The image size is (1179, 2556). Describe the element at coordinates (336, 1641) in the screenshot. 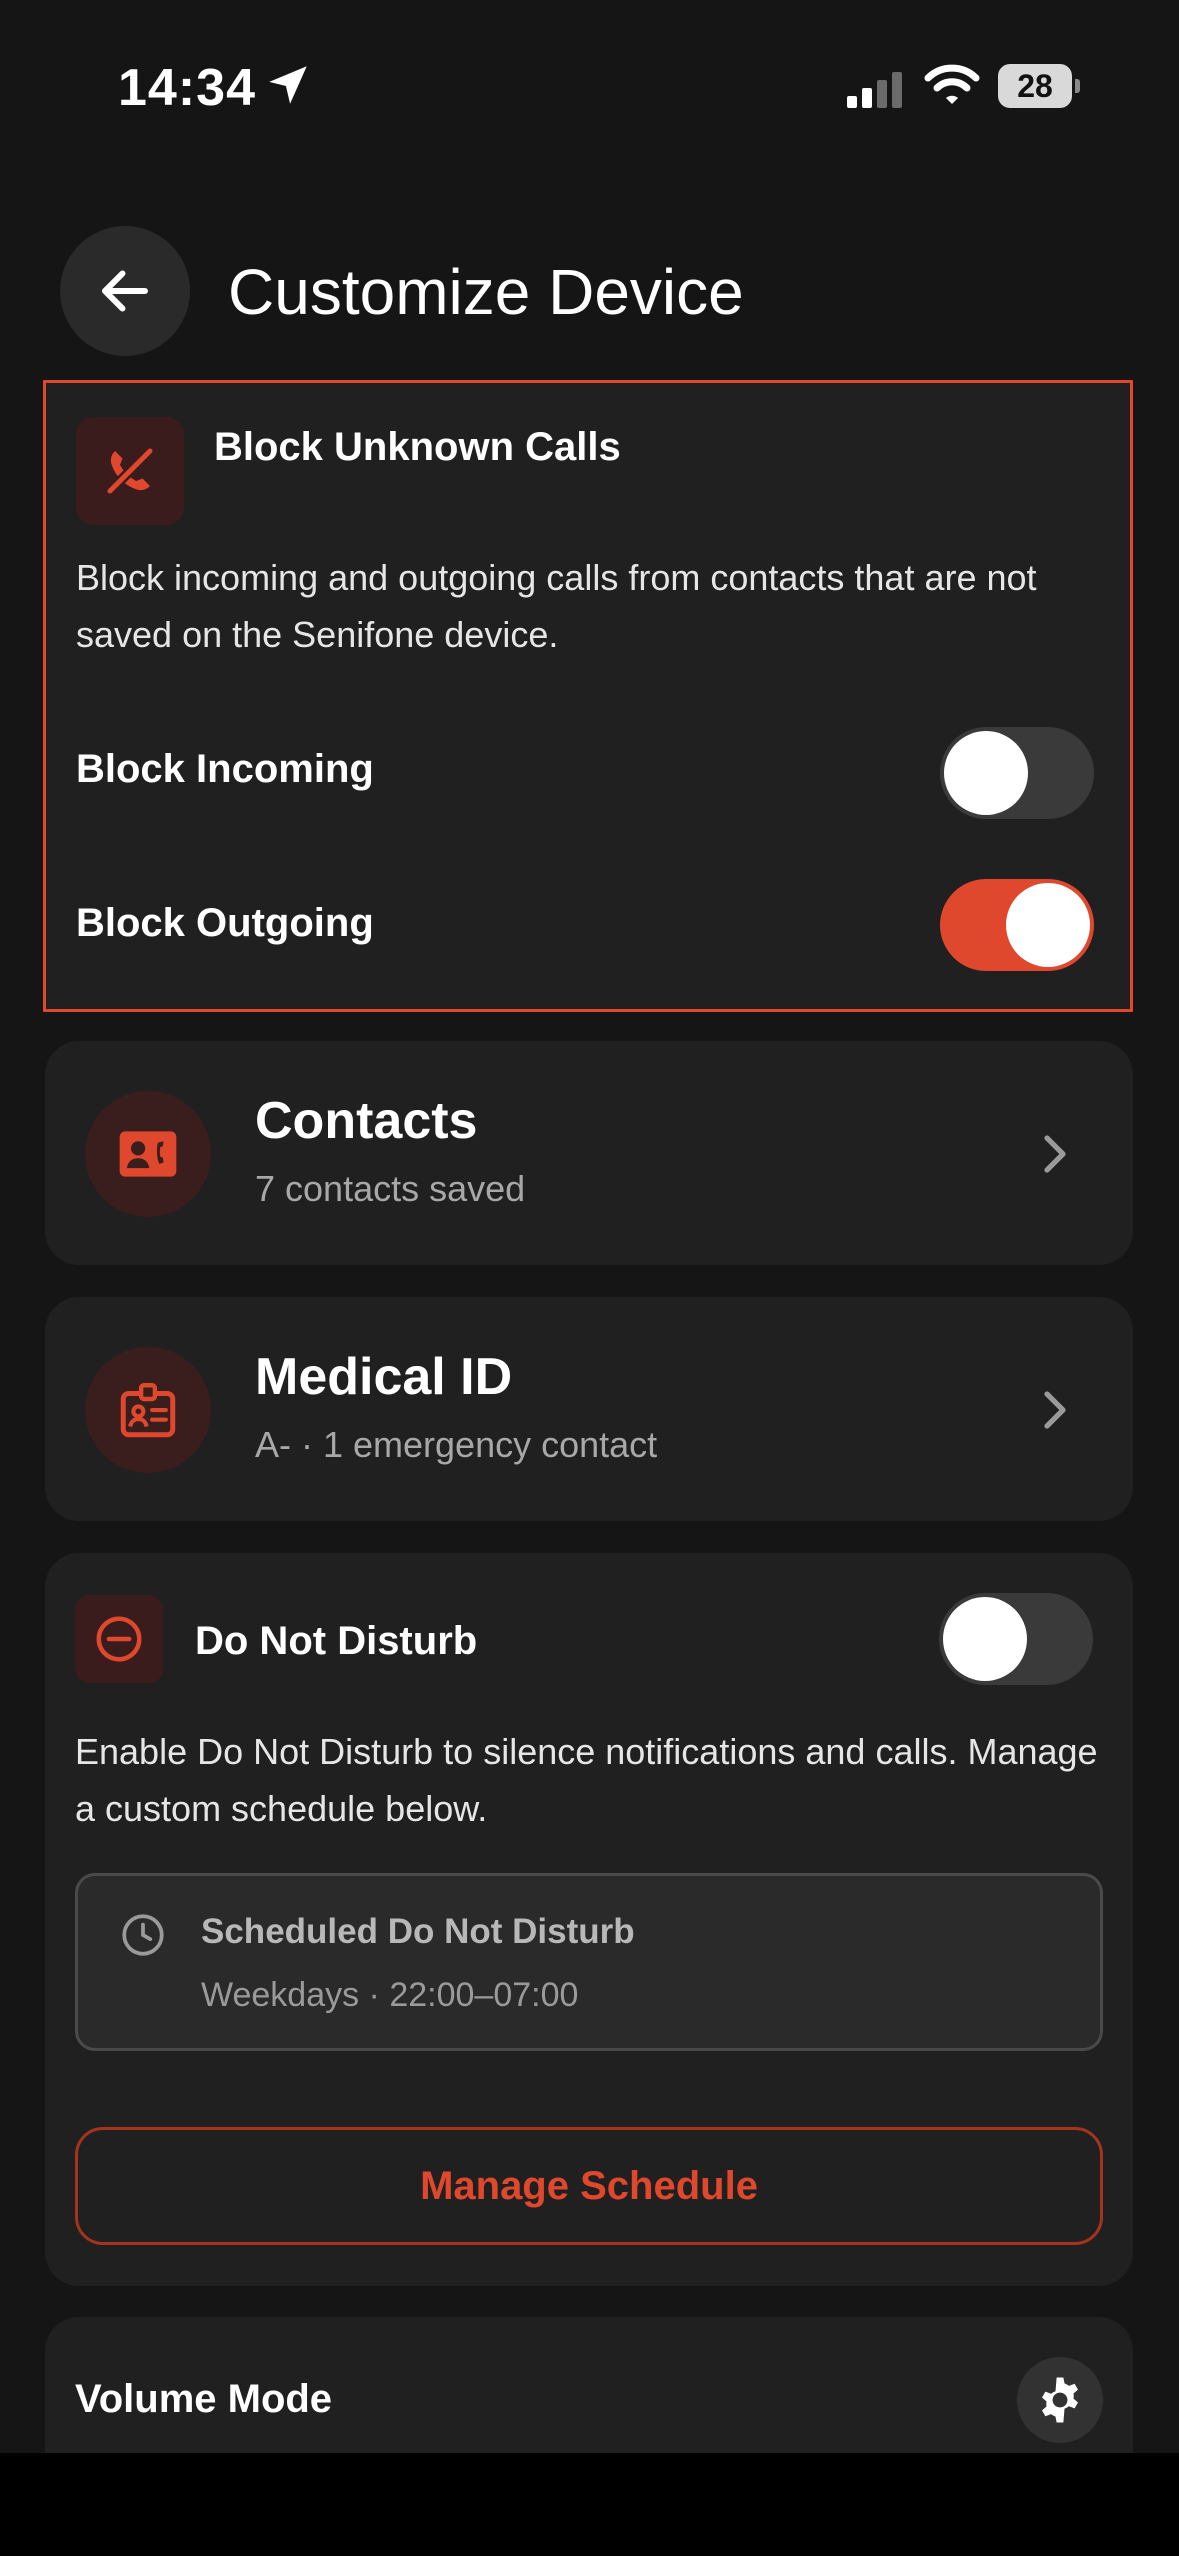

I see `dnd-title: Do Not Disturb` at that location.